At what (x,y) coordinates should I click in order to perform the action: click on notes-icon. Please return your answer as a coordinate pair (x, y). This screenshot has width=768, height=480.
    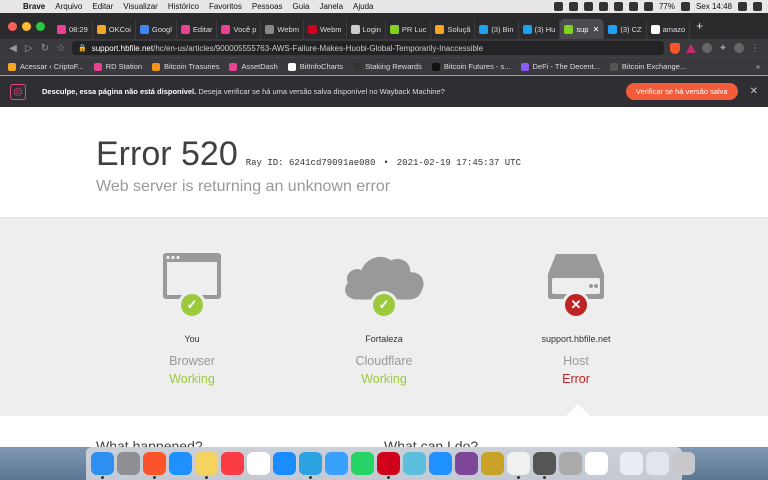
    Looking at the image, I should click on (206, 465).